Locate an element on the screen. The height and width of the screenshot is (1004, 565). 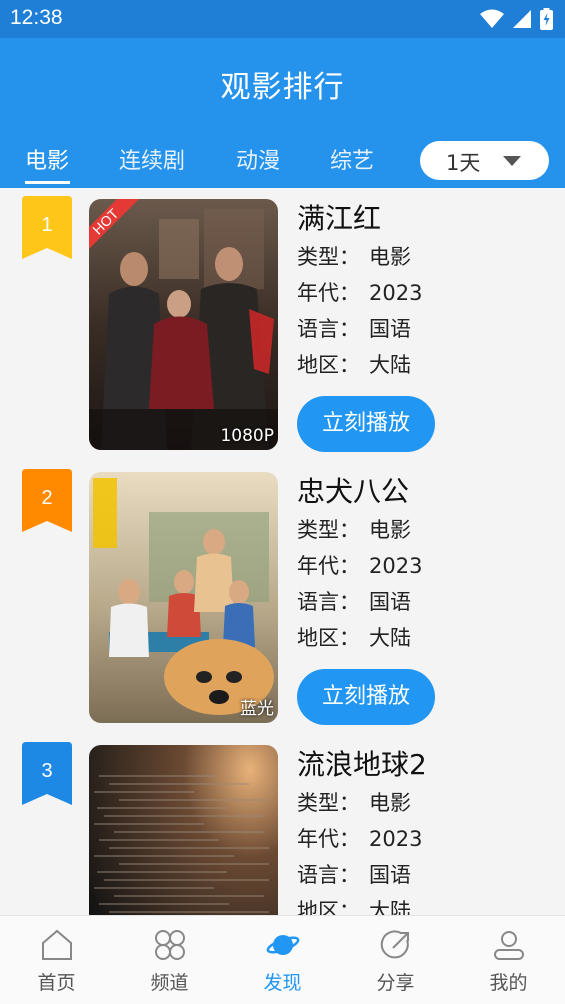
home-icon is located at coordinates (57, 944).